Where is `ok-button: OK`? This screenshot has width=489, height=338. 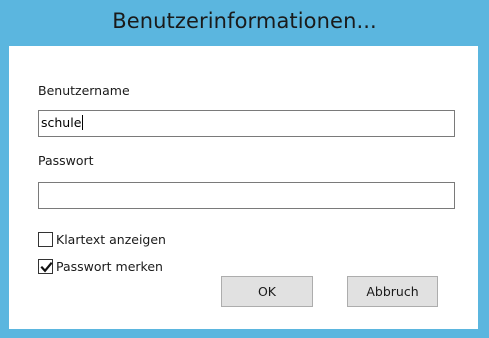 ok-button: OK is located at coordinates (267, 291).